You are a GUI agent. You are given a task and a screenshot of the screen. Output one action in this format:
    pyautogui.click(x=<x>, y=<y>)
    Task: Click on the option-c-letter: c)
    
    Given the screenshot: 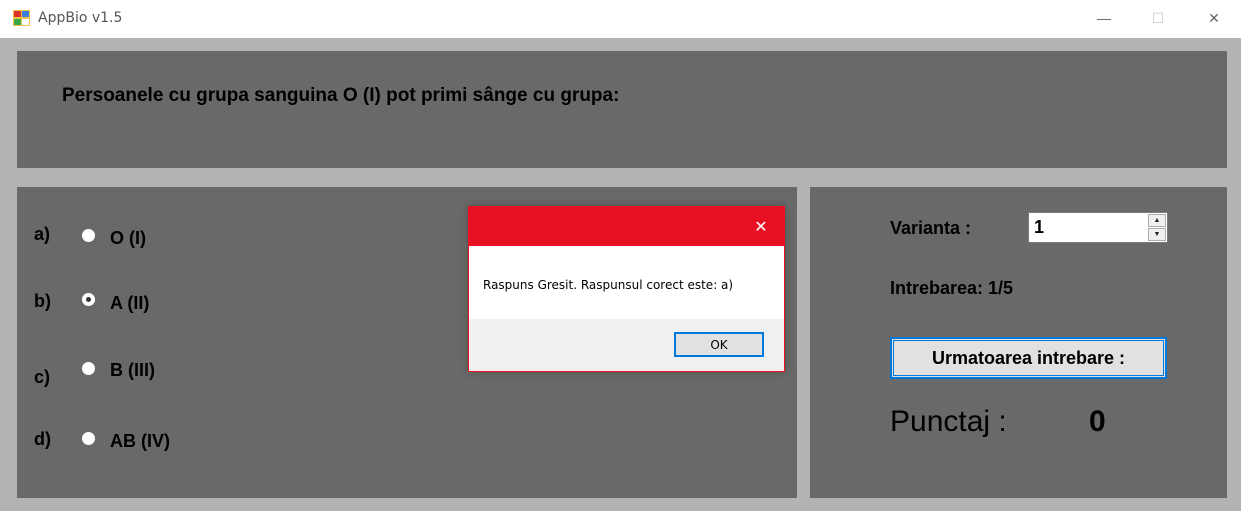 What is the action you would take?
    pyautogui.click(x=42, y=377)
    